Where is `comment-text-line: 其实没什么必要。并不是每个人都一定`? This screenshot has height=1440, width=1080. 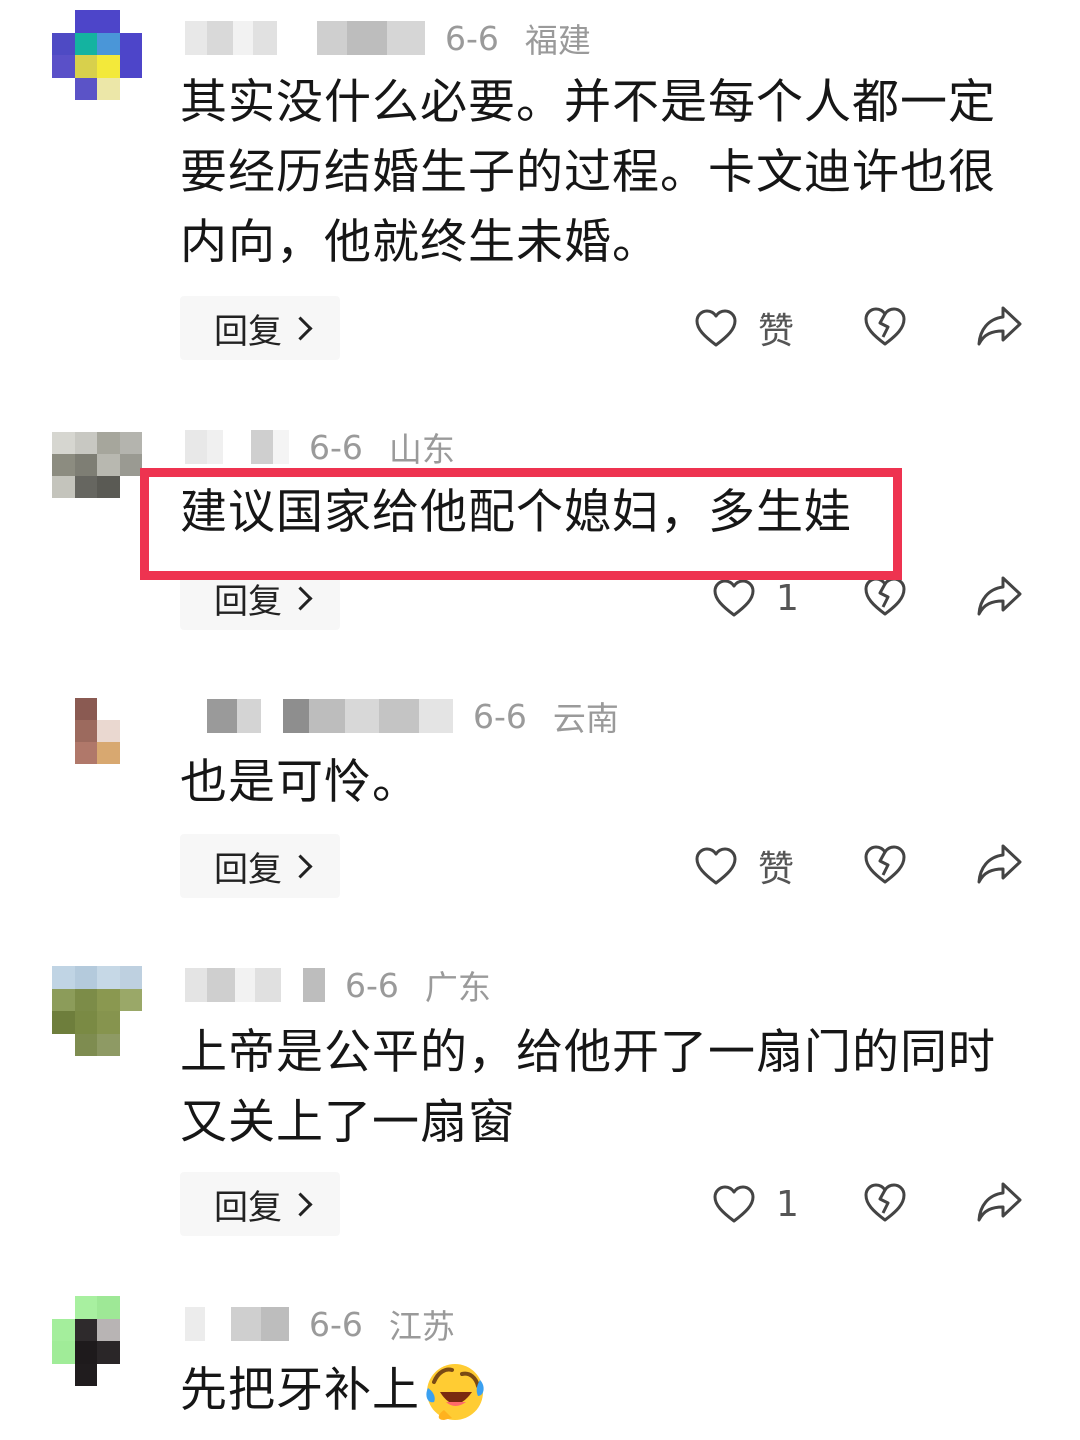
comment-text-line: 其实没什么必要。并不是每个人都一定 is located at coordinates (588, 102).